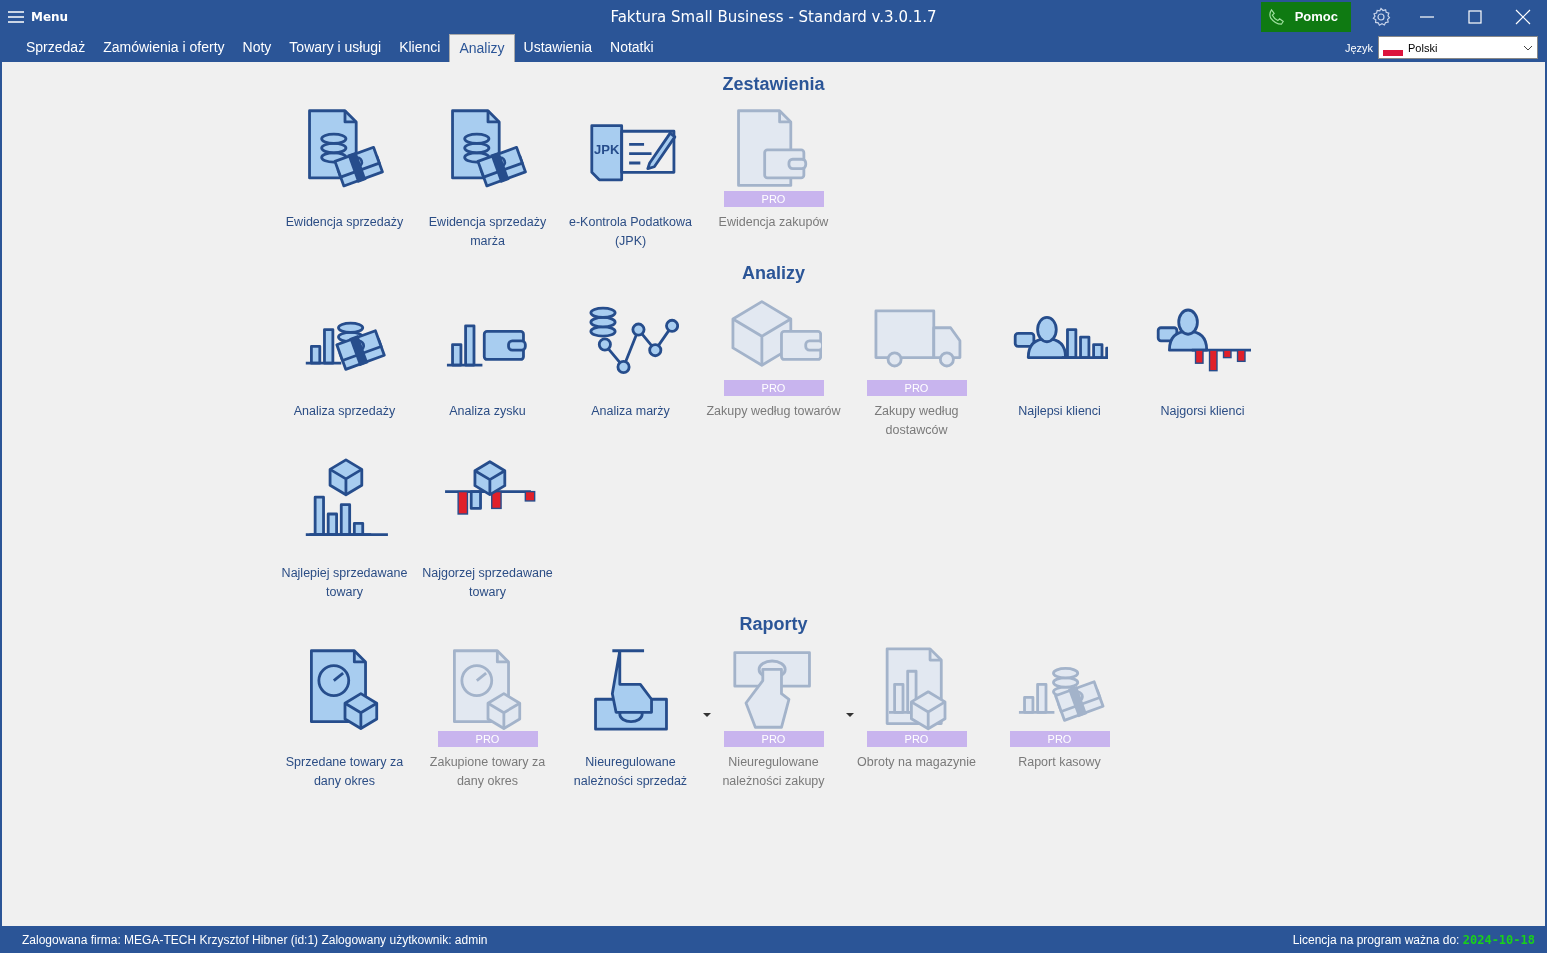 This screenshot has width=1547, height=953. What do you see at coordinates (344, 222) in the screenshot?
I see `tile-label: Ewidencja sprzedaży` at bounding box center [344, 222].